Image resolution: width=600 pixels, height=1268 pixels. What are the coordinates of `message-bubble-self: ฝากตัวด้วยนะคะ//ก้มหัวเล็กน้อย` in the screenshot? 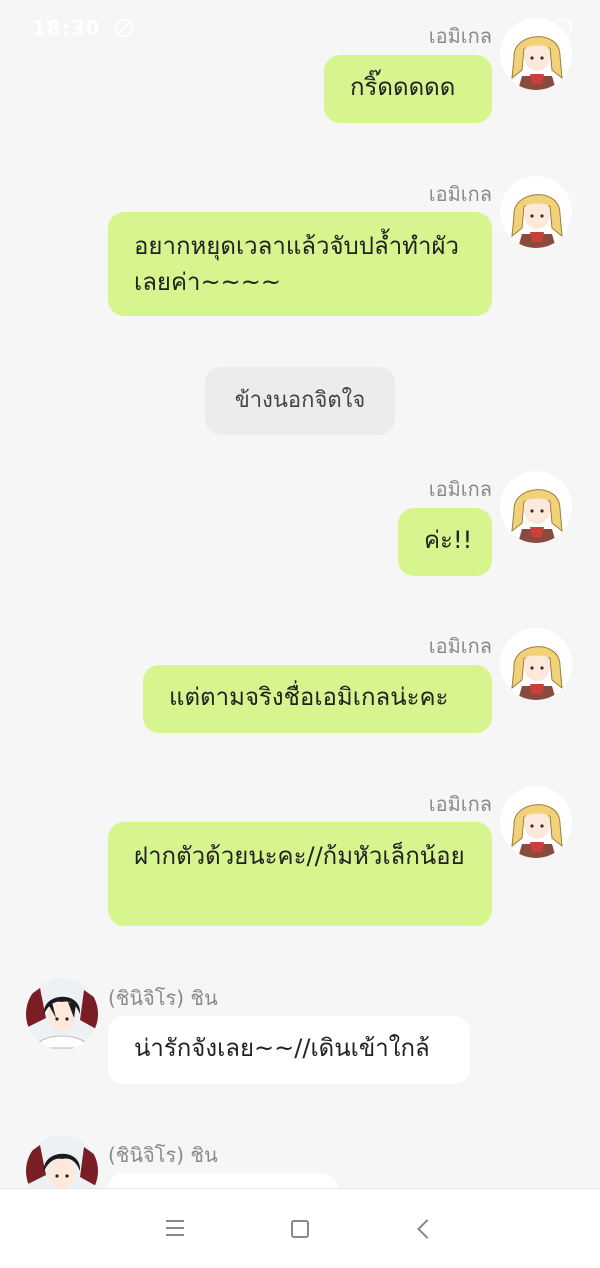 It's located at (300, 874).